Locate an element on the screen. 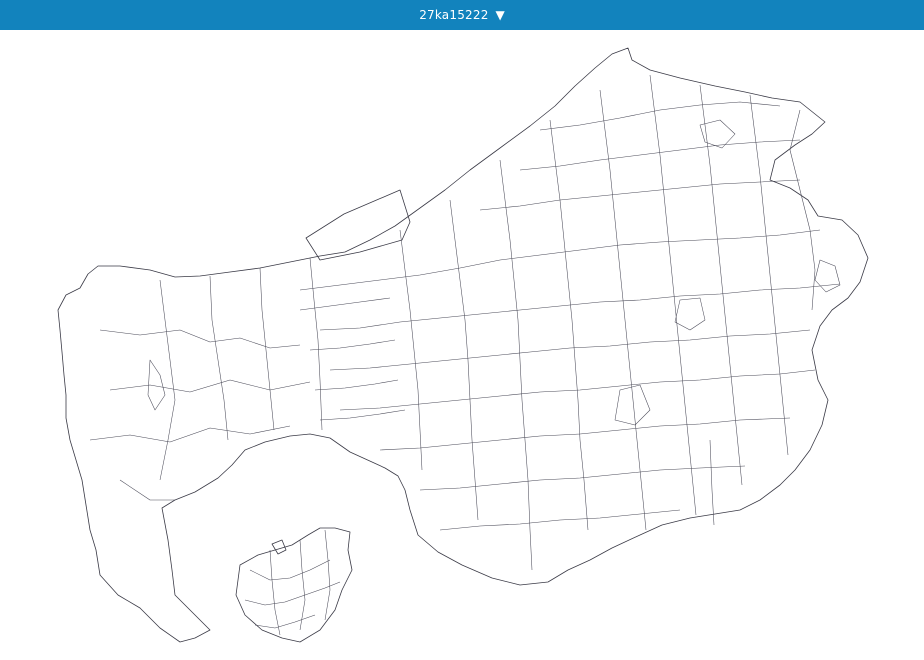 The height and width of the screenshot is (660, 924). triangle-down-icon: ▼ is located at coordinates (500, 15).